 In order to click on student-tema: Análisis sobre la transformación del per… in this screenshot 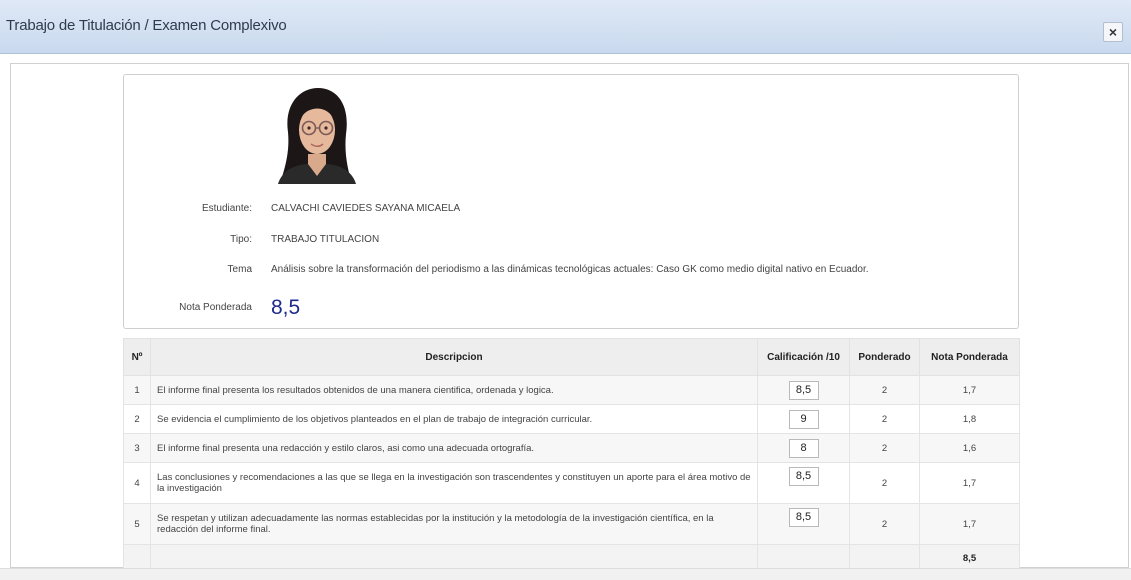, I will do `click(570, 269)`.